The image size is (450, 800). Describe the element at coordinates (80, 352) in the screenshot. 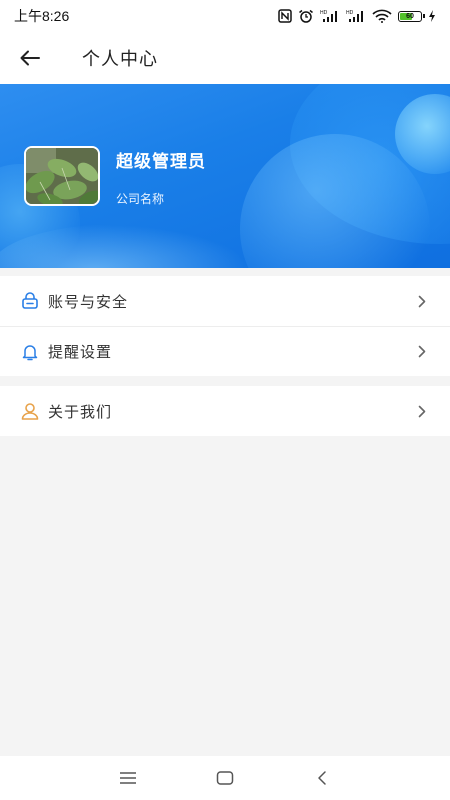

I see `menu-item-label: 提醒设置` at that location.